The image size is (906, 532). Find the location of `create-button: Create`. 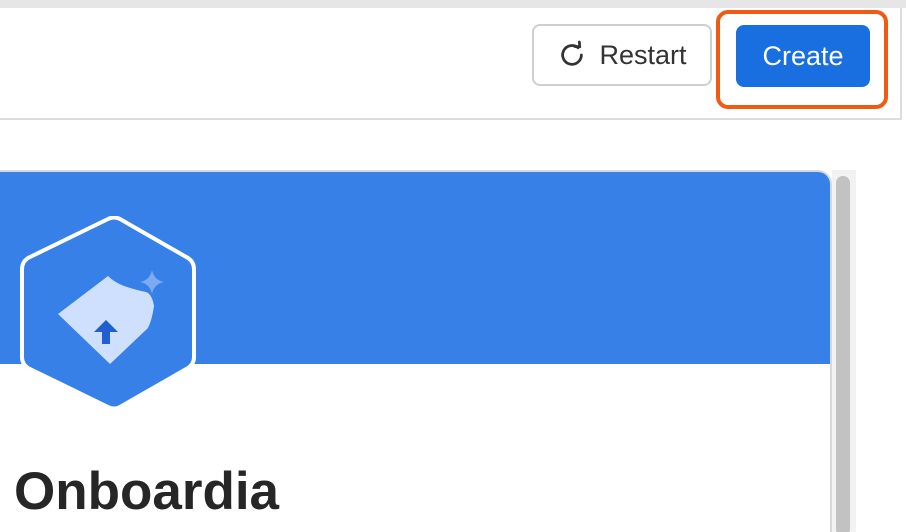

create-button: Create is located at coordinates (803, 56).